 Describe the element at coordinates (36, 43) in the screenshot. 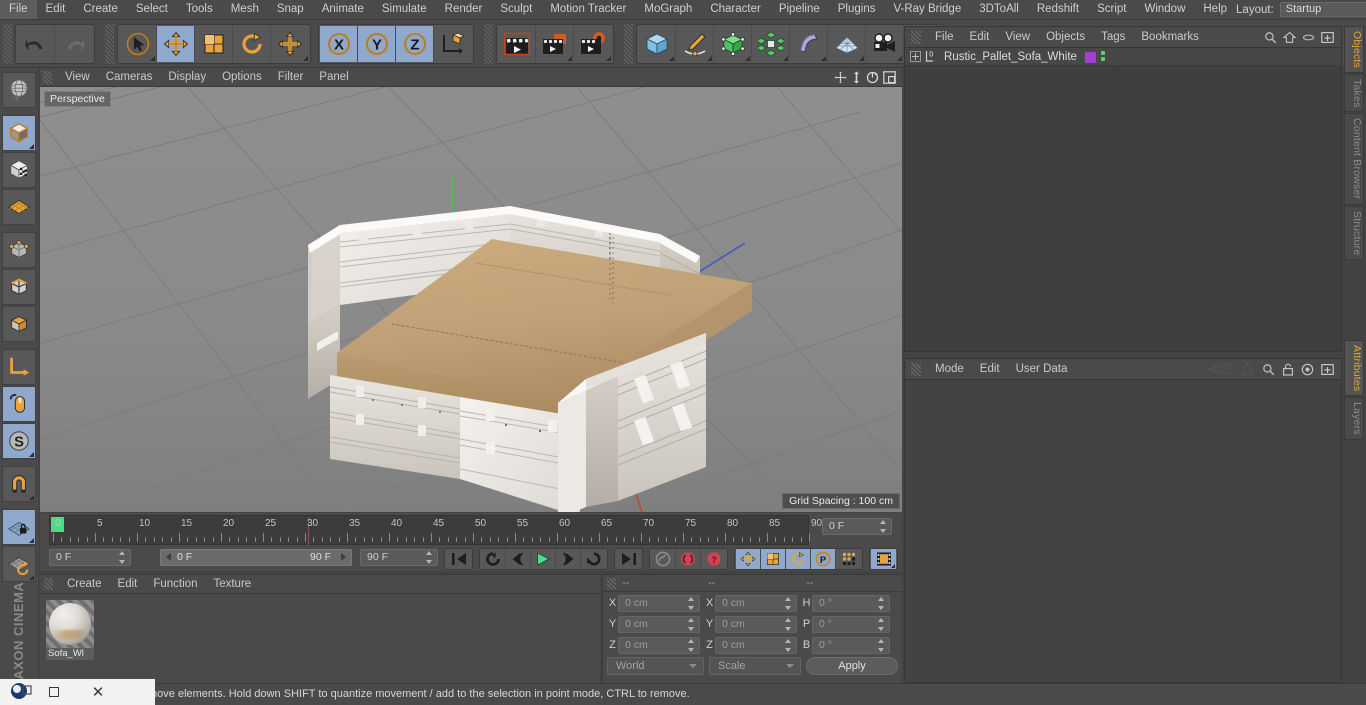

I see `undo-button` at that location.